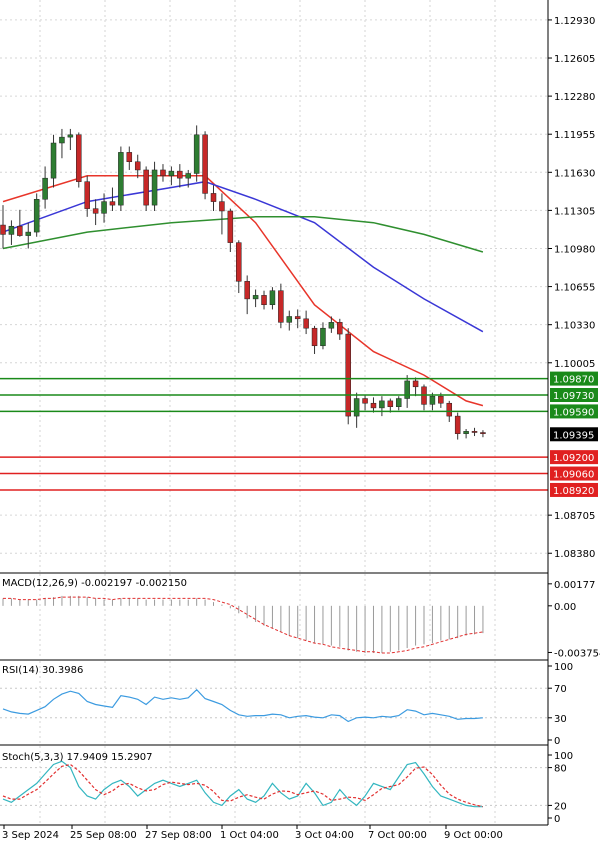  I want to click on stoch-signal-line, so click(243, 785).